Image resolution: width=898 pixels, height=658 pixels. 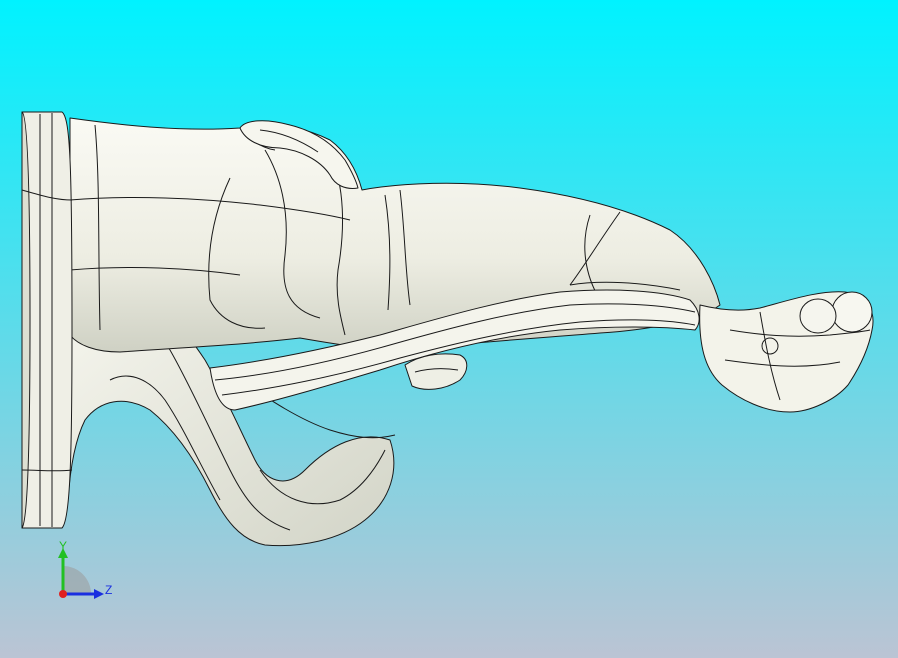 I want to click on axis-triad: Y Z, so click(x=85, y=569).